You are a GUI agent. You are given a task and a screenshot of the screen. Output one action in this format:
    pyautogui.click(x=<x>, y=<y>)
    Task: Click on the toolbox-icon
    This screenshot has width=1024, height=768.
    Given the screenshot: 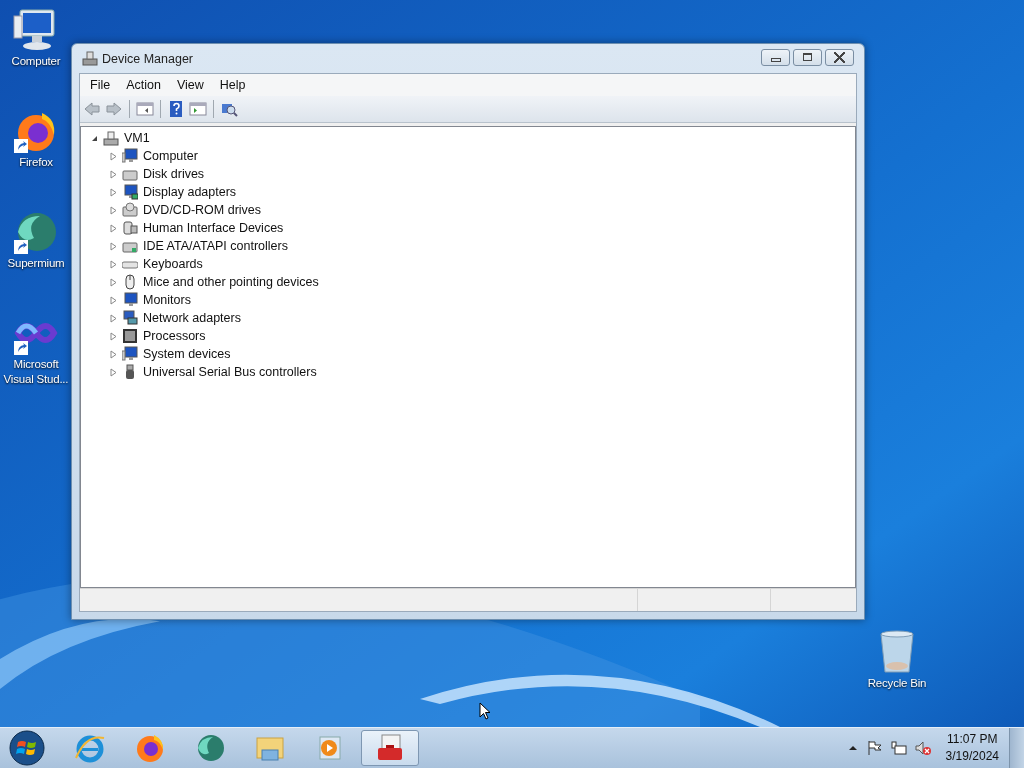 What is the action you would take?
    pyautogui.click(x=390, y=748)
    